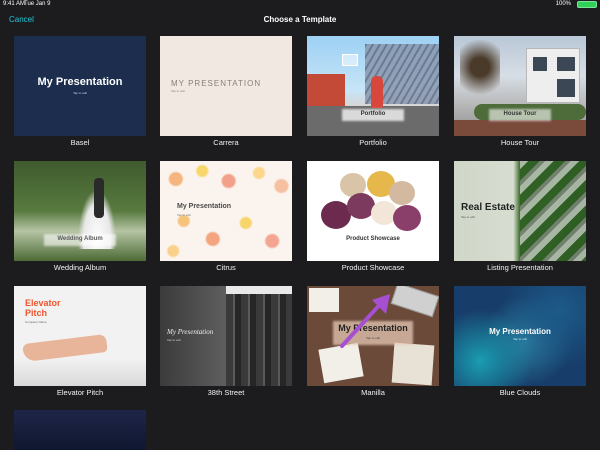  Describe the element at coordinates (80, 239) in the screenshot. I see `thumbnail-title: Wedding Album` at that location.